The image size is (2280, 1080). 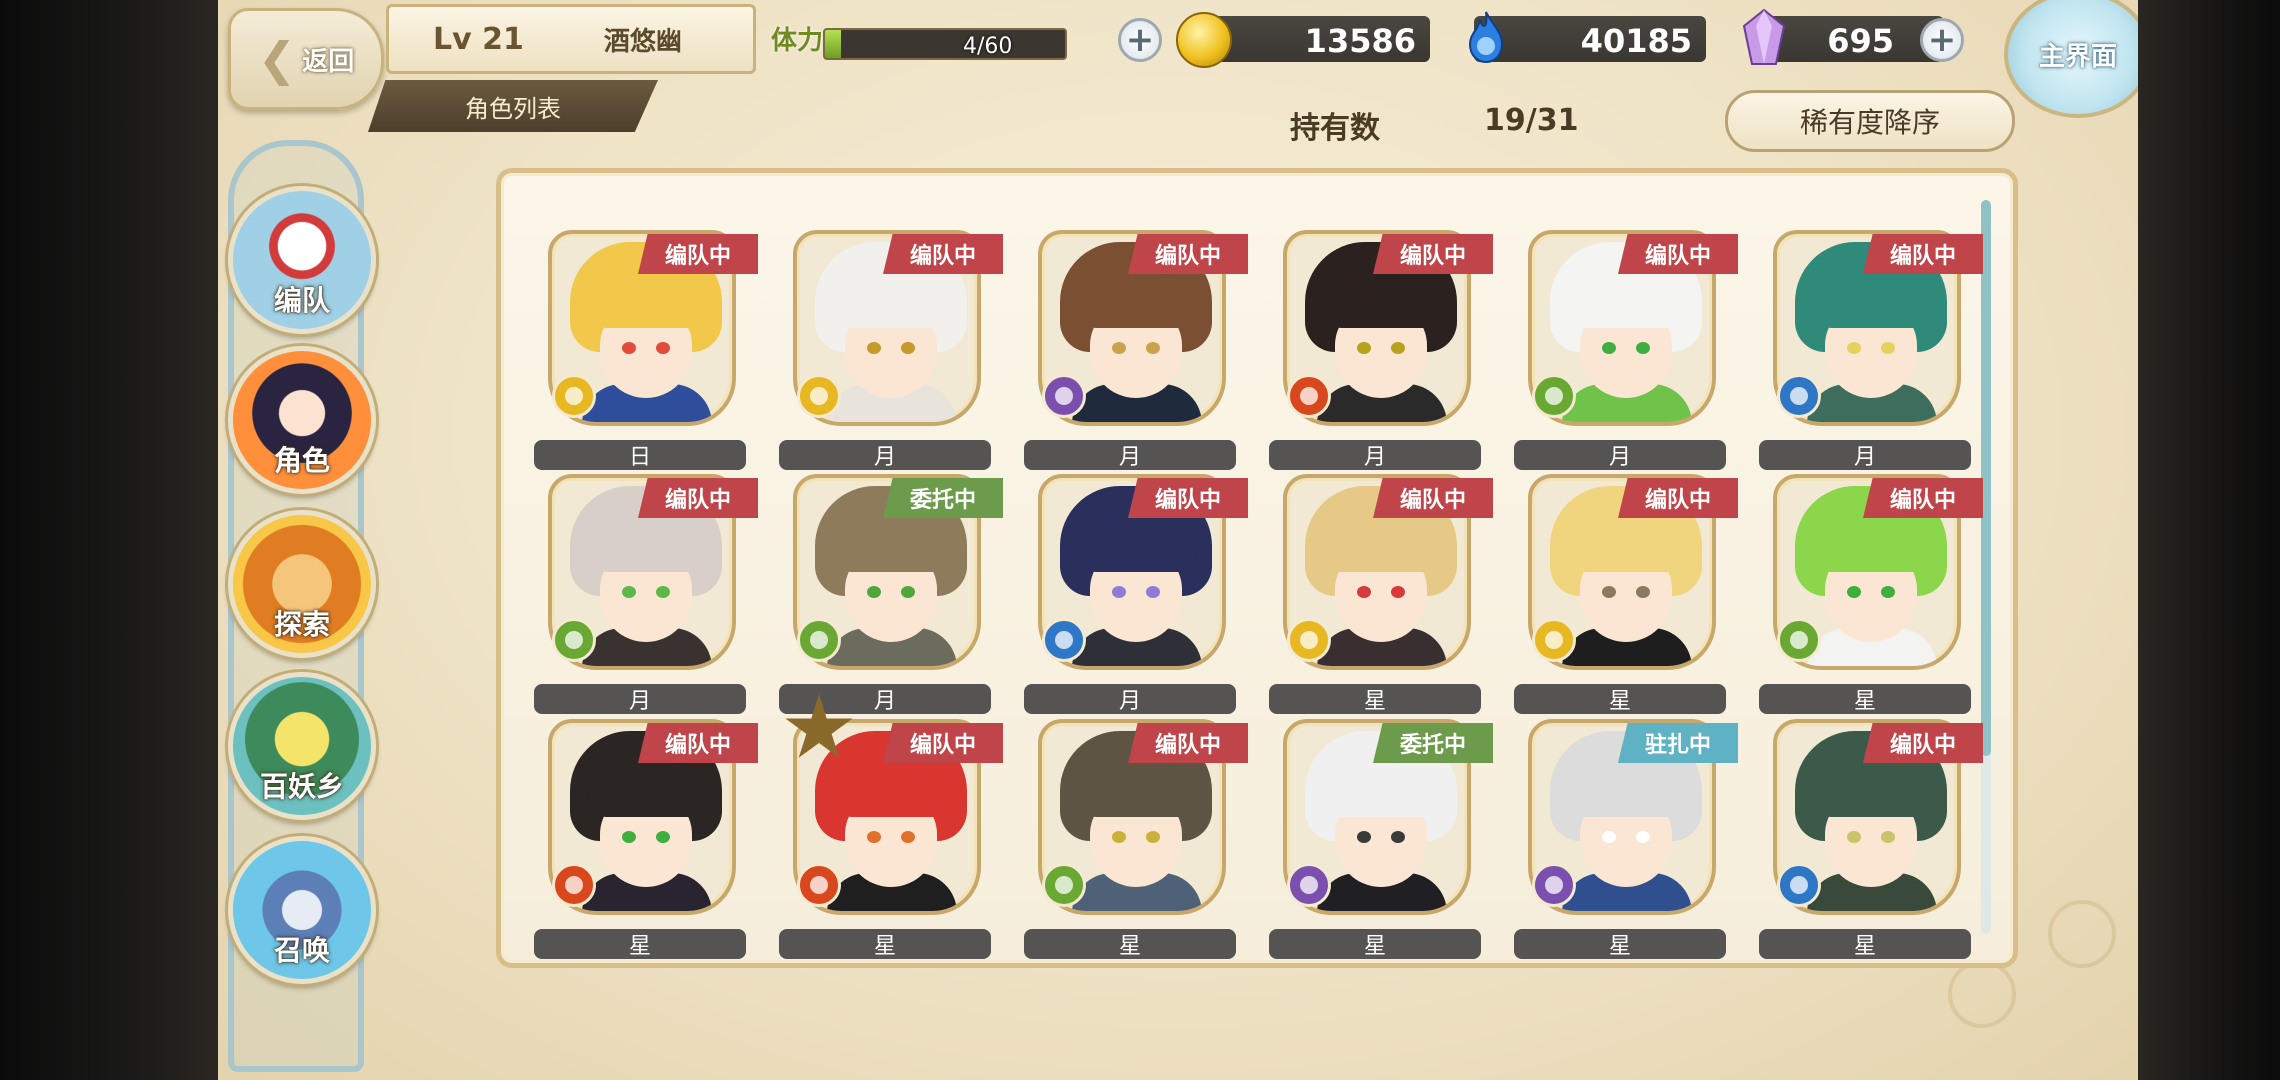 I want to click on sidebar-item-summon: 召唤, so click(x=302, y=910).